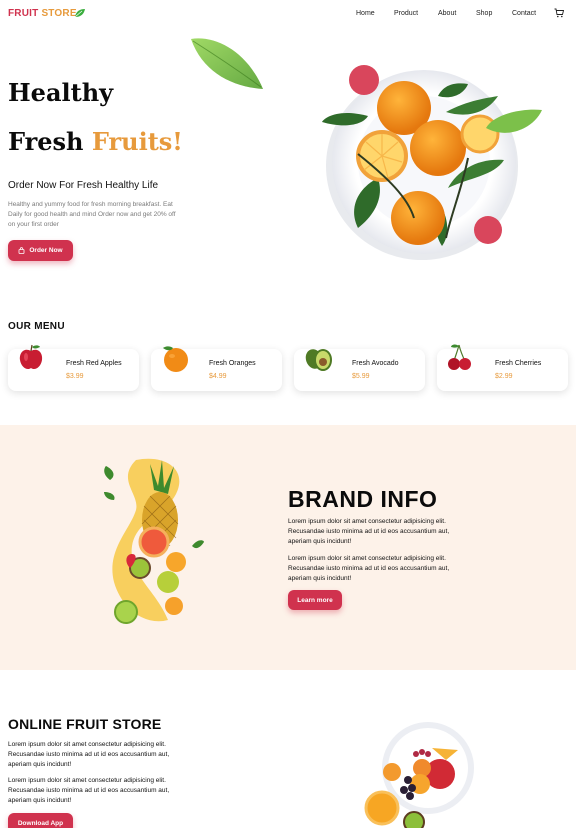  I want to click on logo-text-fruit: FRUIT, so click(23, 13).